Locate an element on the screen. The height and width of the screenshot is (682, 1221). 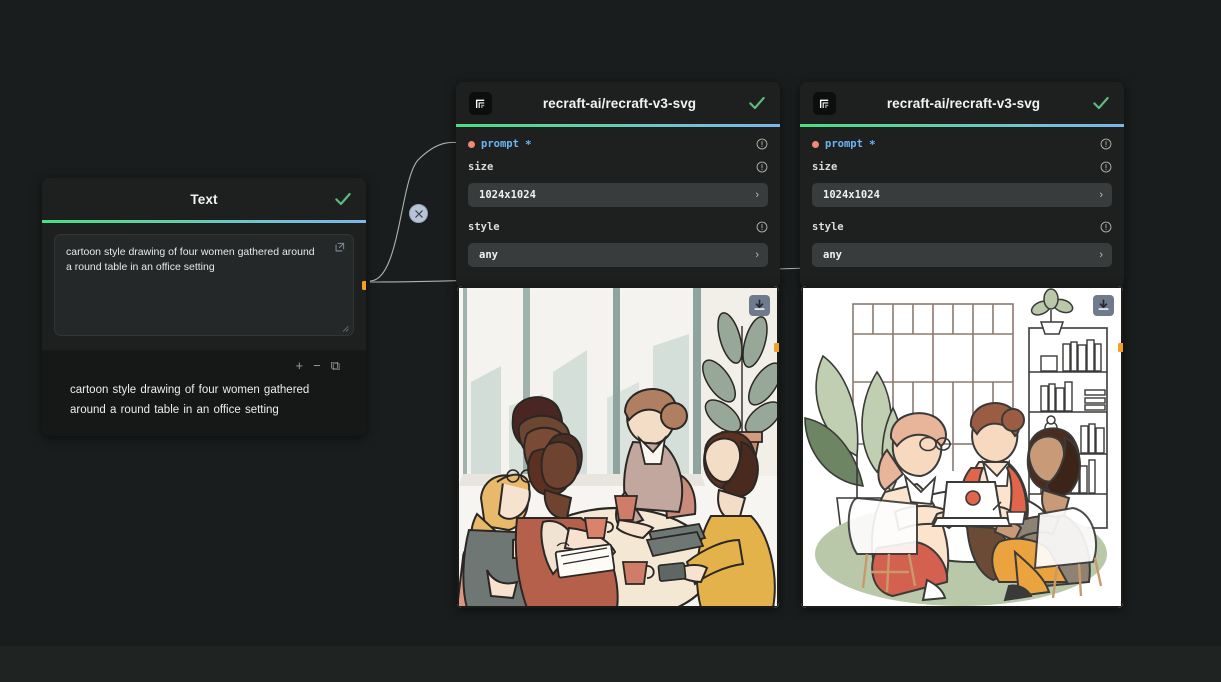
decrease-font-button: − is located at coordinates (317, 365).